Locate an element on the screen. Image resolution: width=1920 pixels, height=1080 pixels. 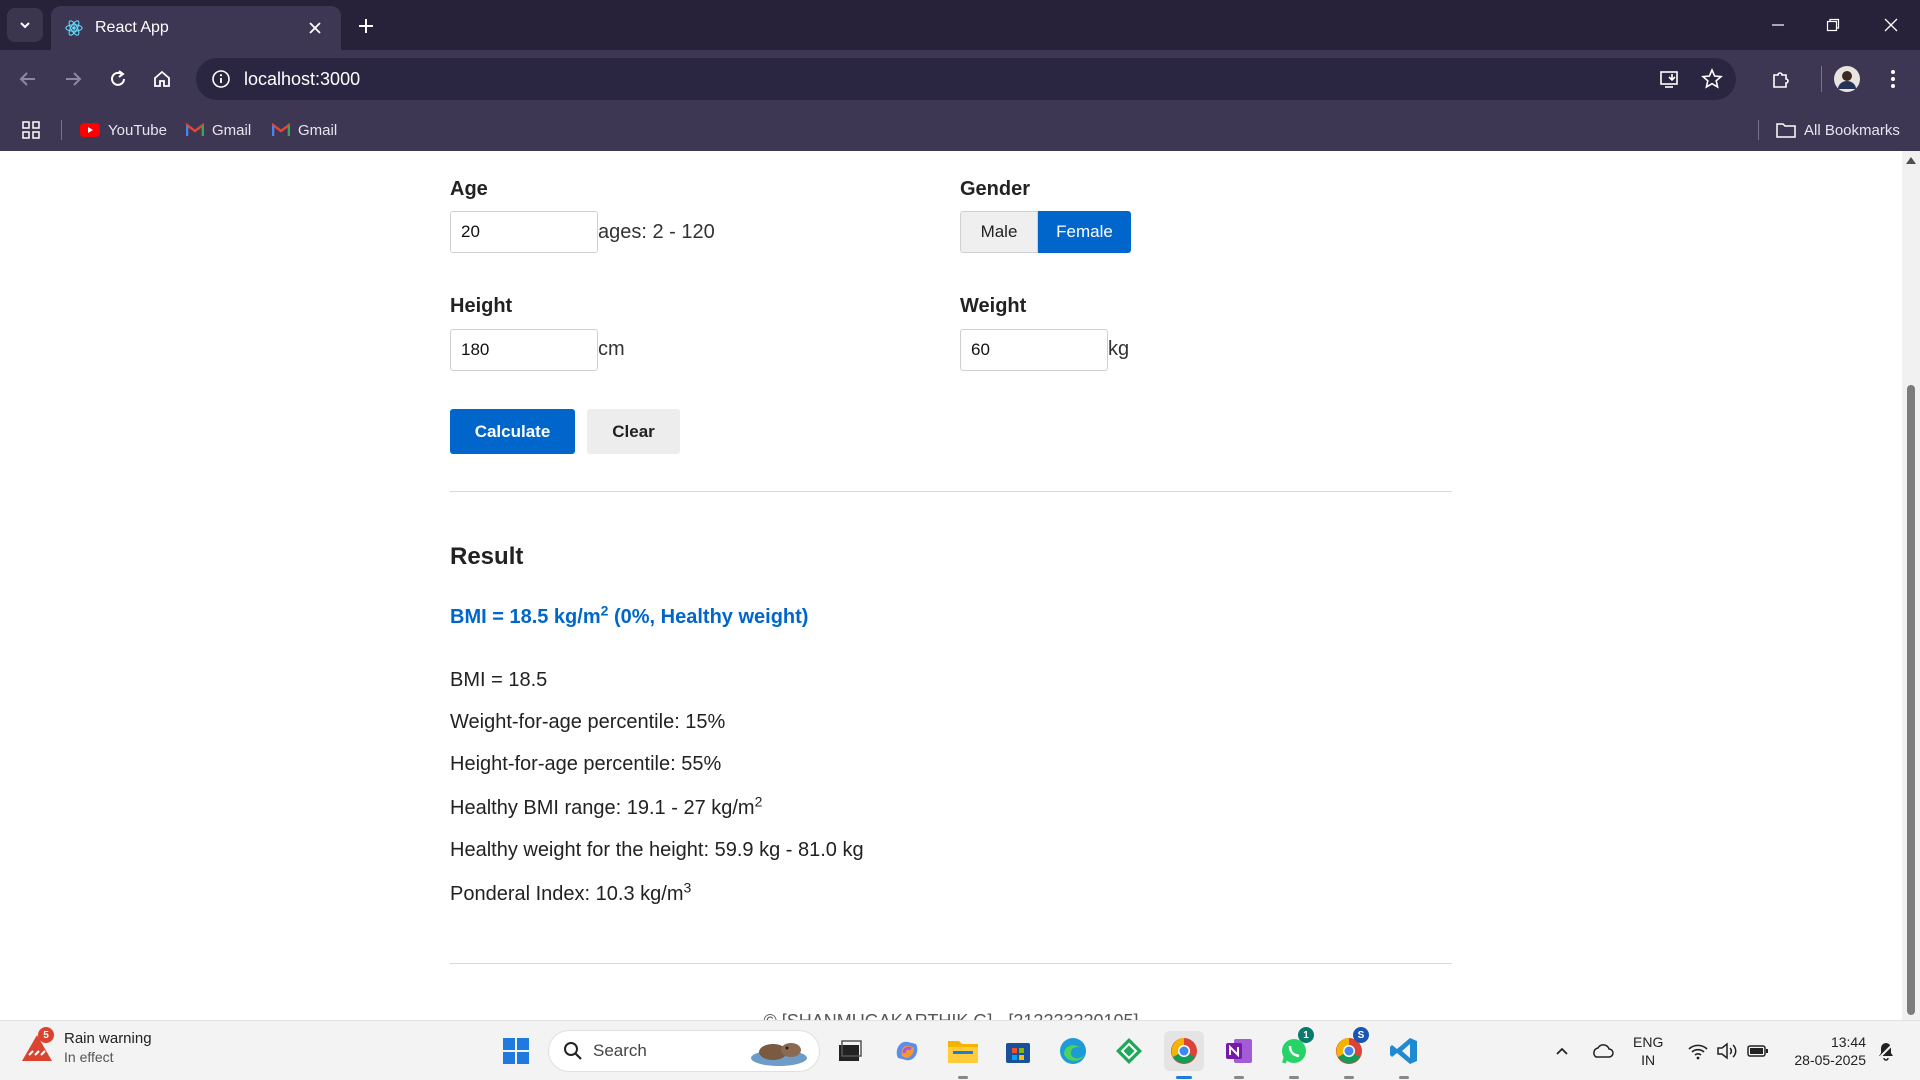
battery-button is located at coordinates (1758, 1051).